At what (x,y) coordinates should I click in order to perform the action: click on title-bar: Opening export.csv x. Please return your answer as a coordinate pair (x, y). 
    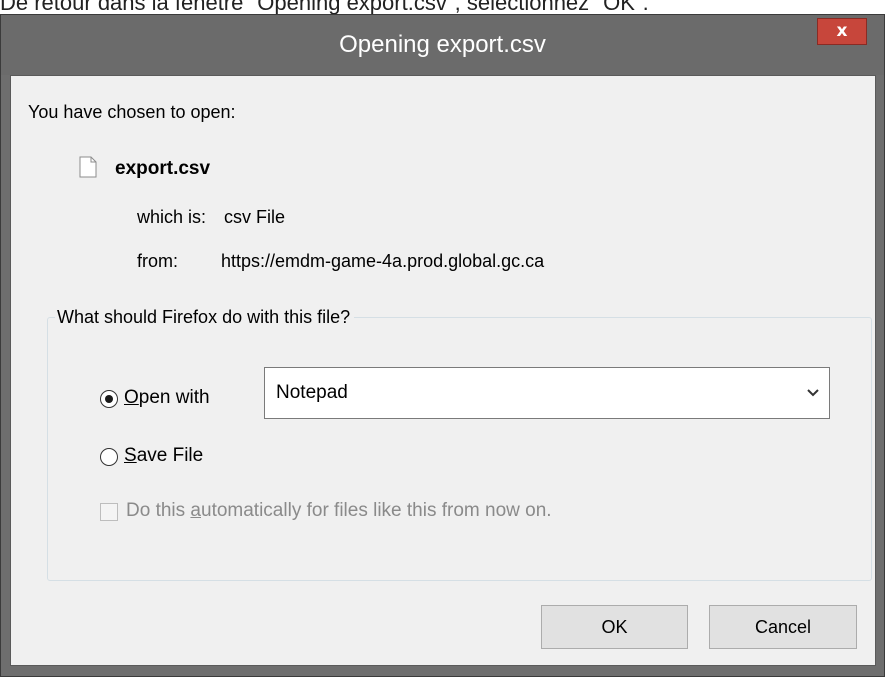
    Looking at the image, I should click on (442, 45).